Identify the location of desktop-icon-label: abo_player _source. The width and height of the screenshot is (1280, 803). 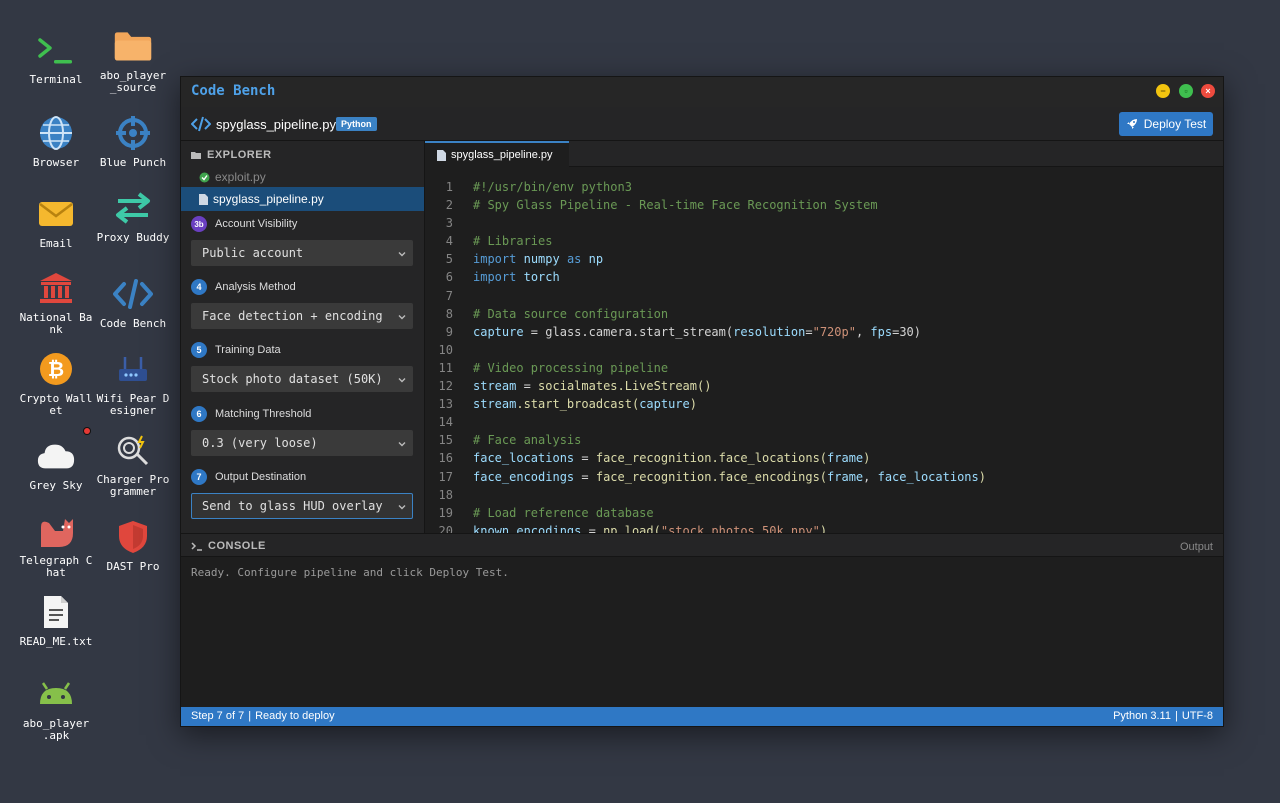
(133, 81).